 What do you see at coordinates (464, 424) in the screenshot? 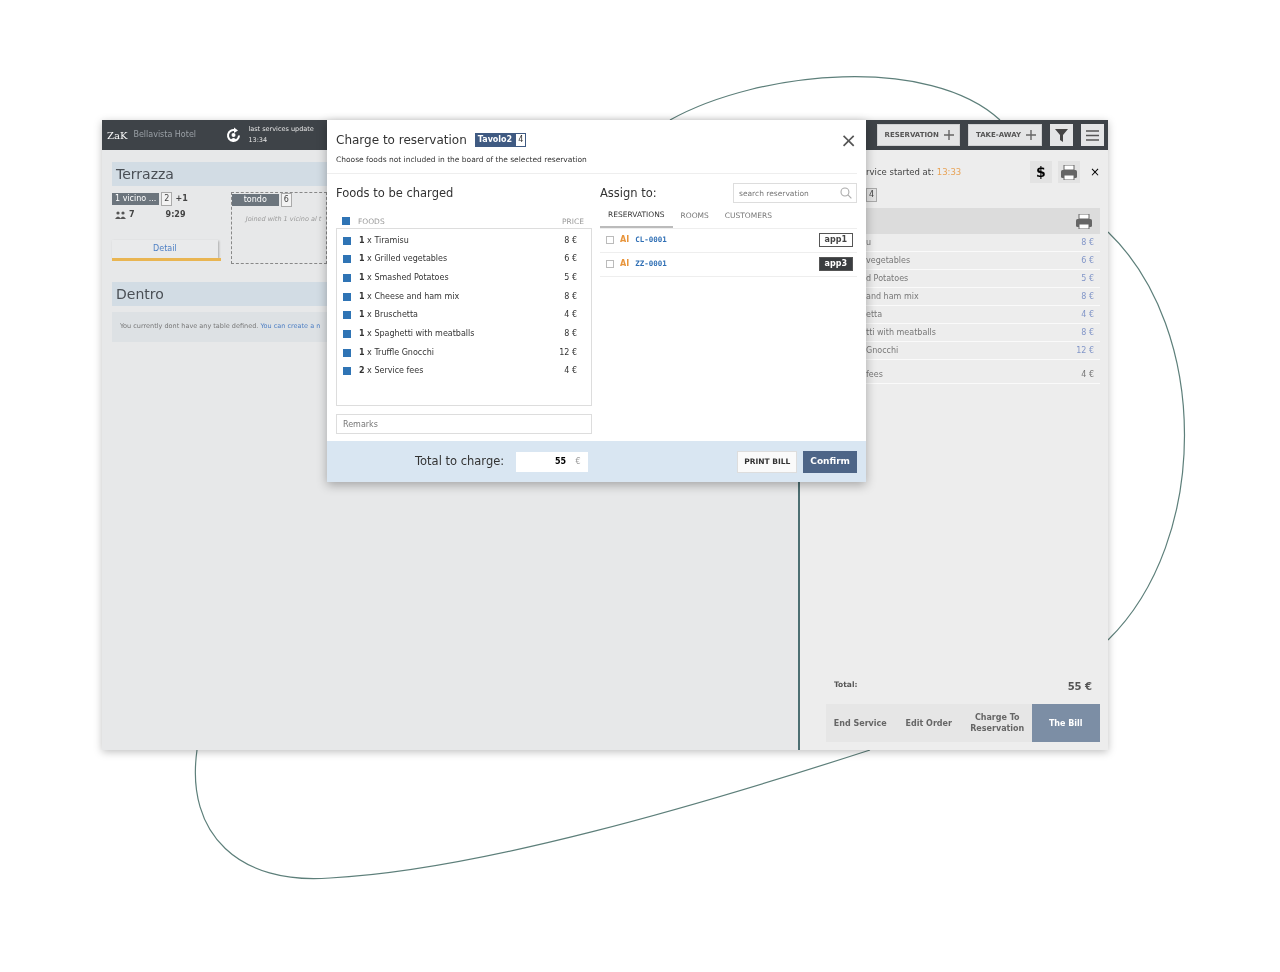
I see `remarks-field: Remarks` at bounding box center [464, 424].